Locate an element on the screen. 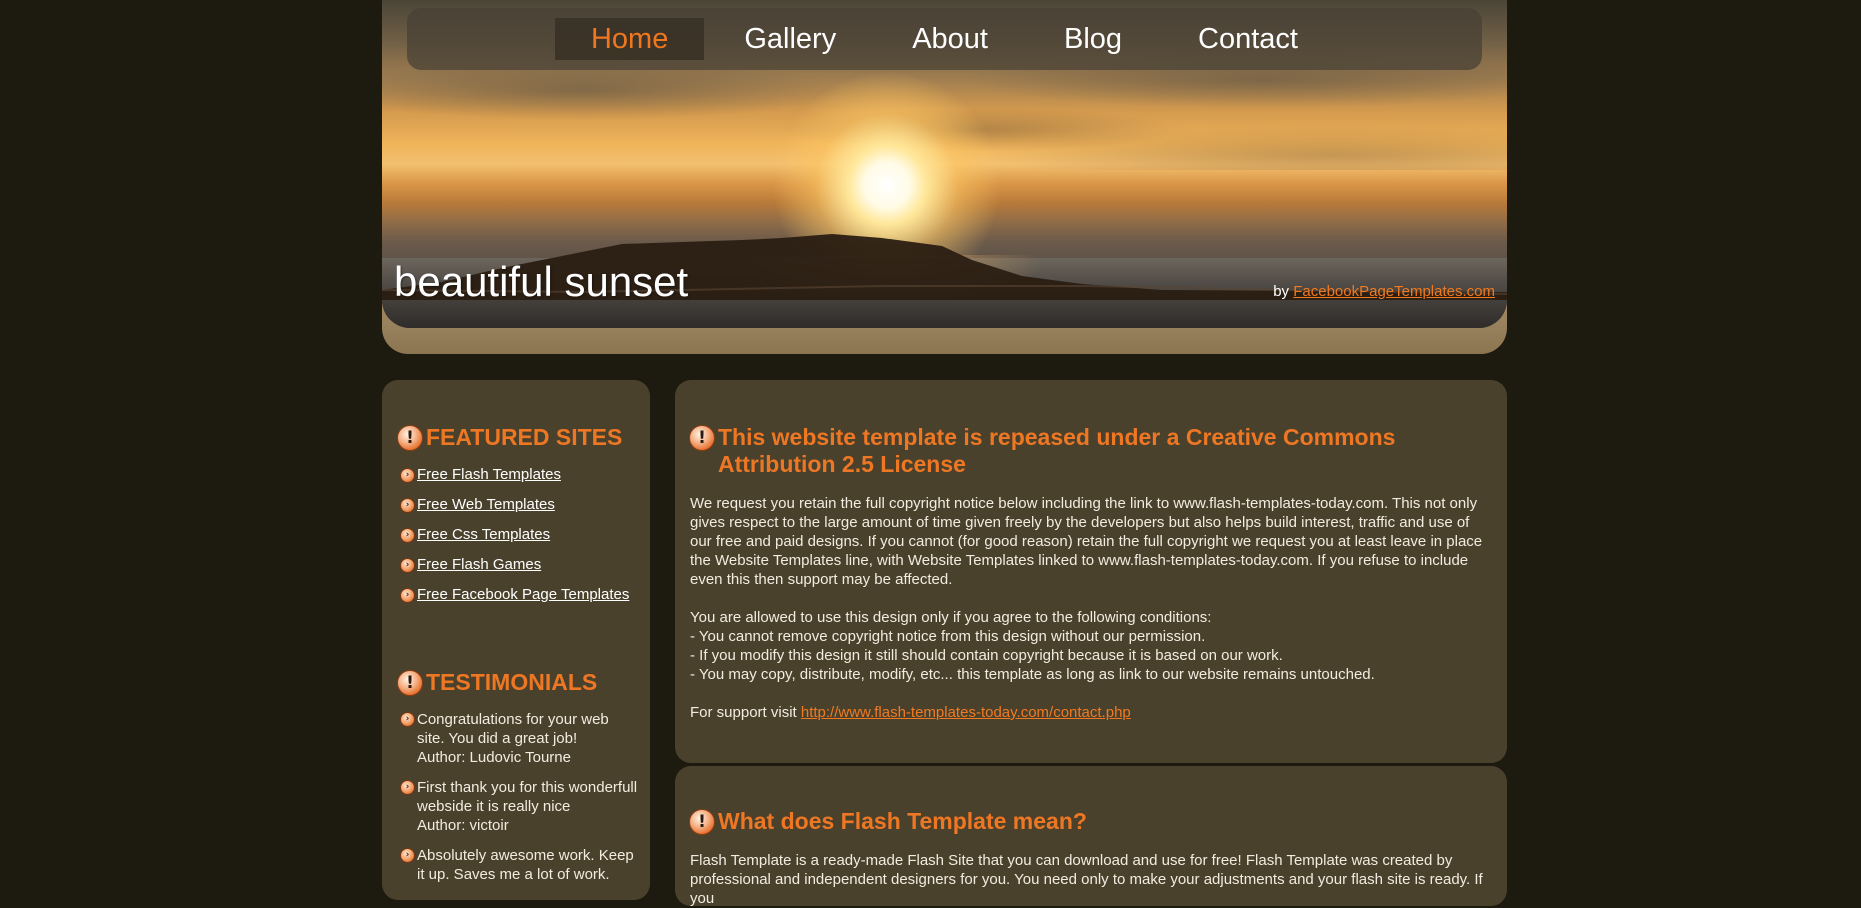  featured-link-item: › Free Css Templates is located at coordinates (520, 541).